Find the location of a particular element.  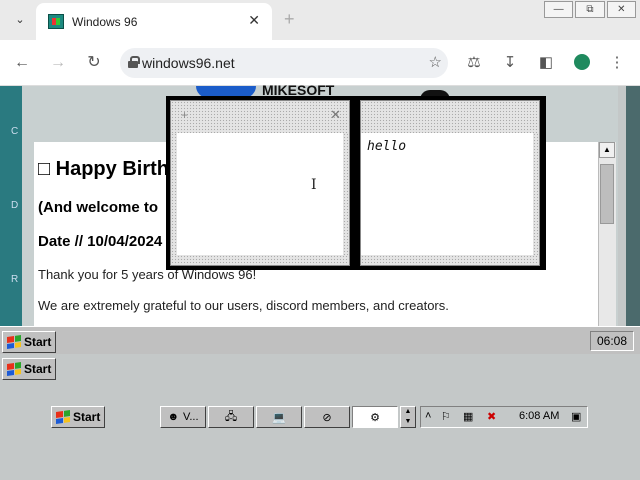

minimize-icon: — is located at coordinates (559, 9).